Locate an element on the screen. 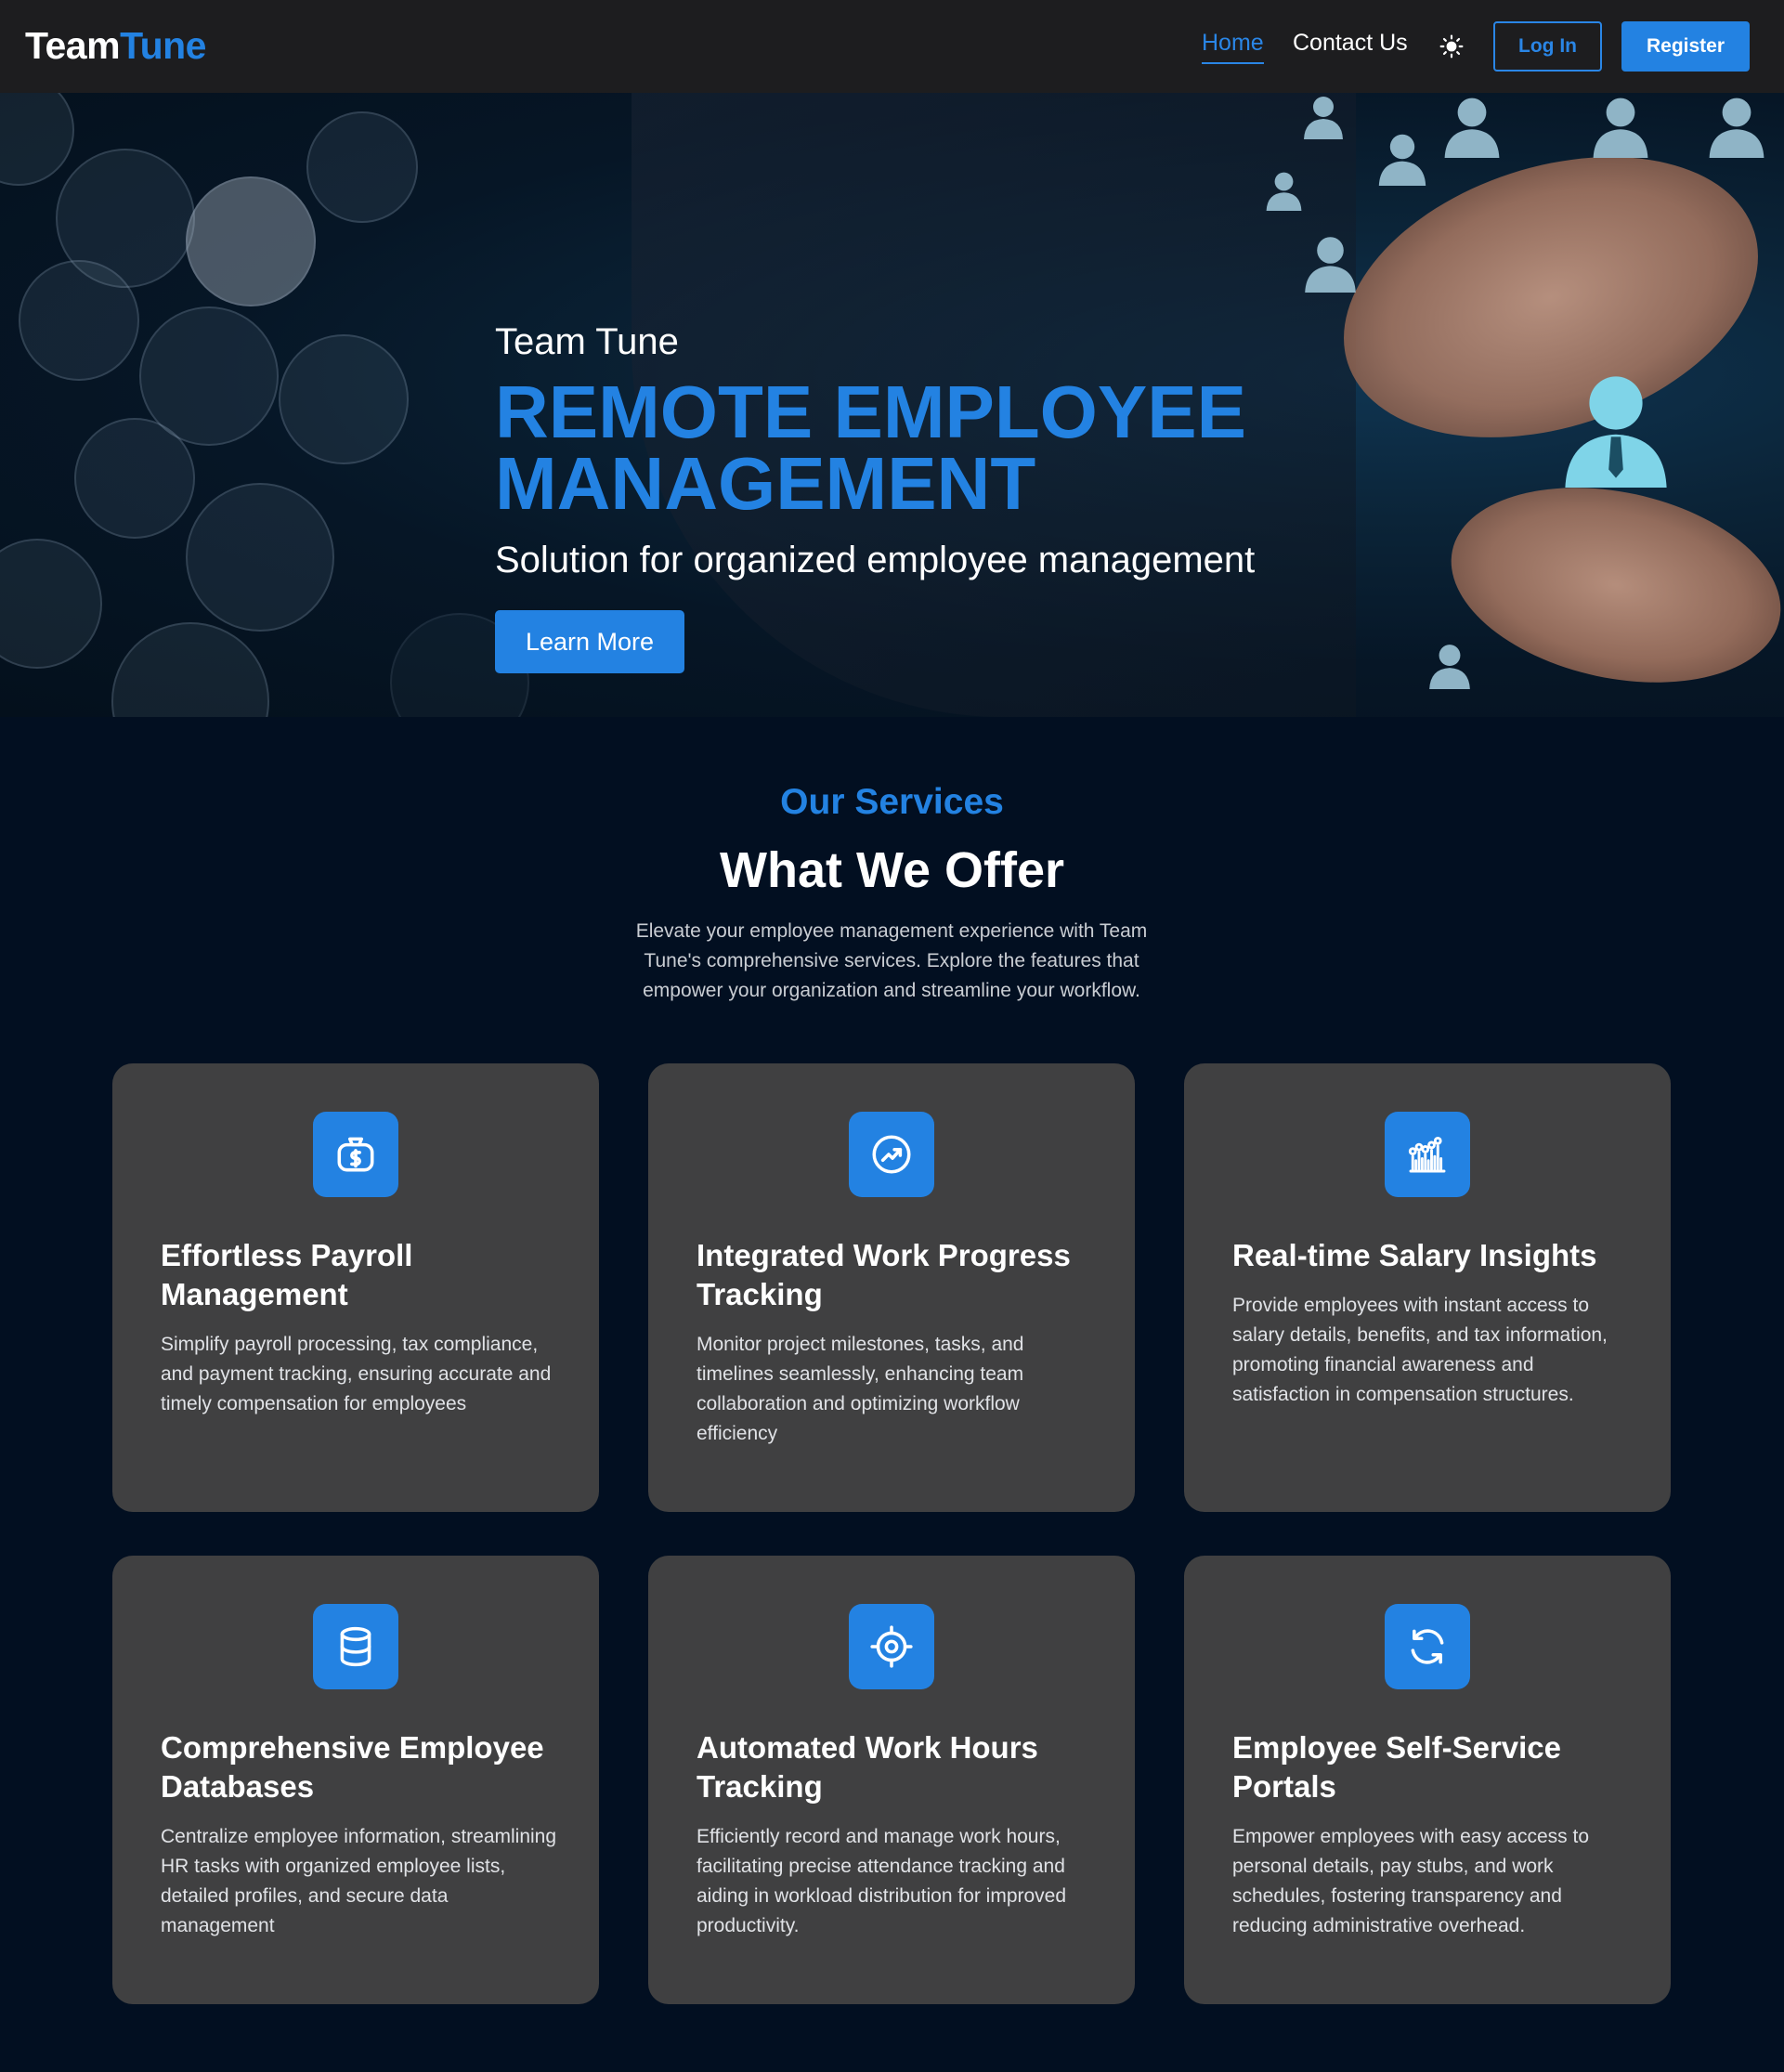 The image size is (1784, 2072). learn-more-button: Learn More is located at coordinates (589, 641).